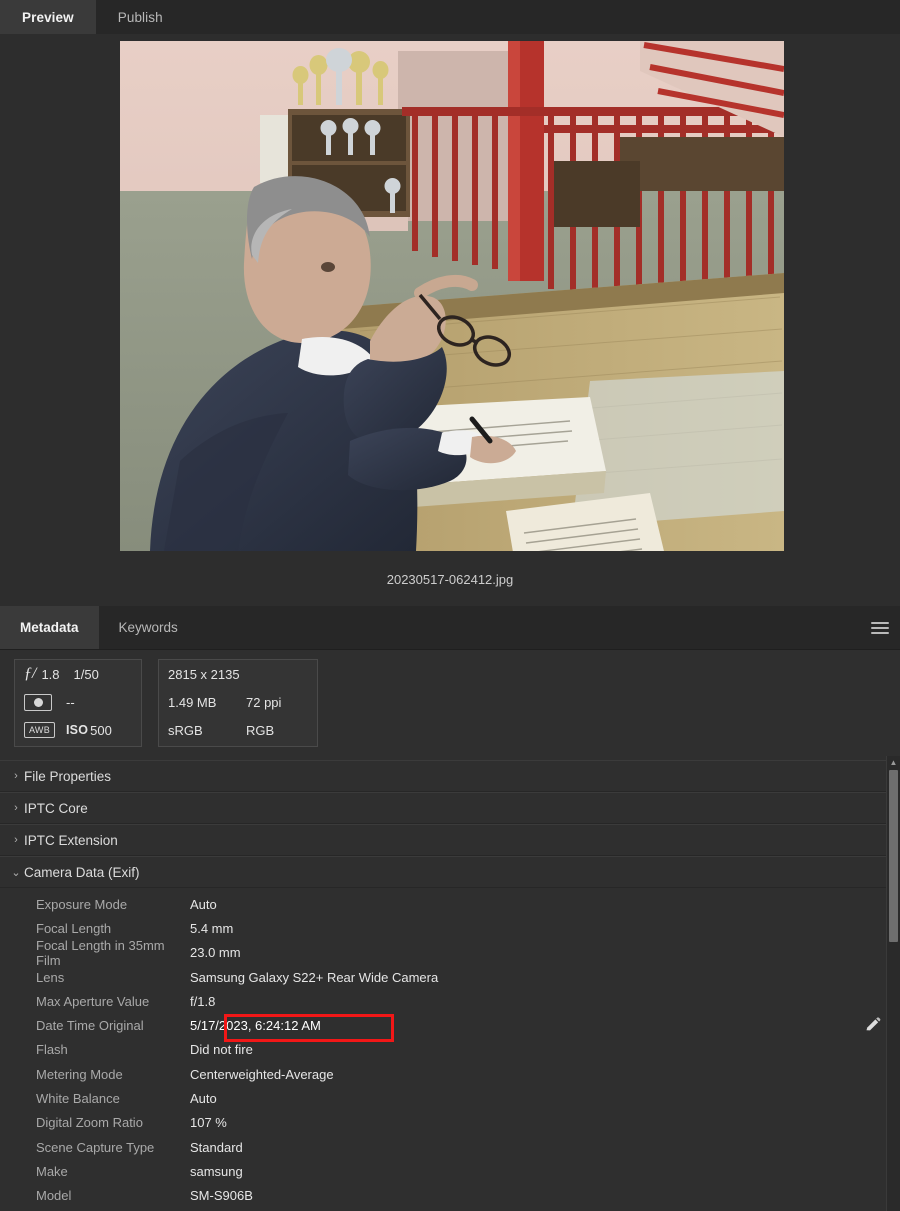 The image size is (900, 1211). What do you see at coordinates (50, 977) in the screenshot?
I see `exif-label: Lens` at bounding box center [50, 977].